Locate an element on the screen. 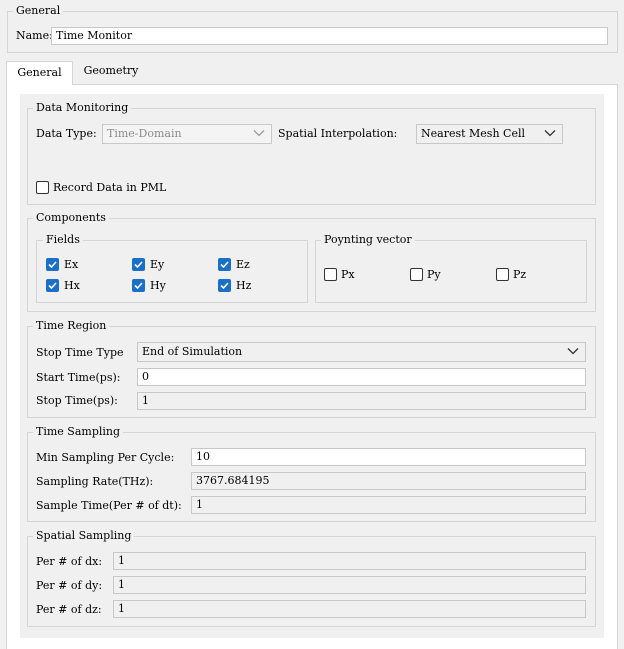 This screenshot has width=624, height=649. per-dx-input: 1 is located at coordinates (349, 561).